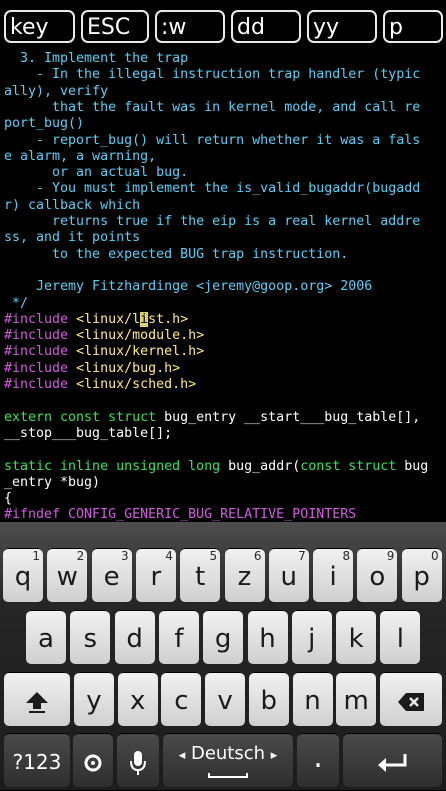  What do you see at coordinates (84, 417) in the screenshot?
I see `code-token: extern const struct` at bounding box center [84, 417].